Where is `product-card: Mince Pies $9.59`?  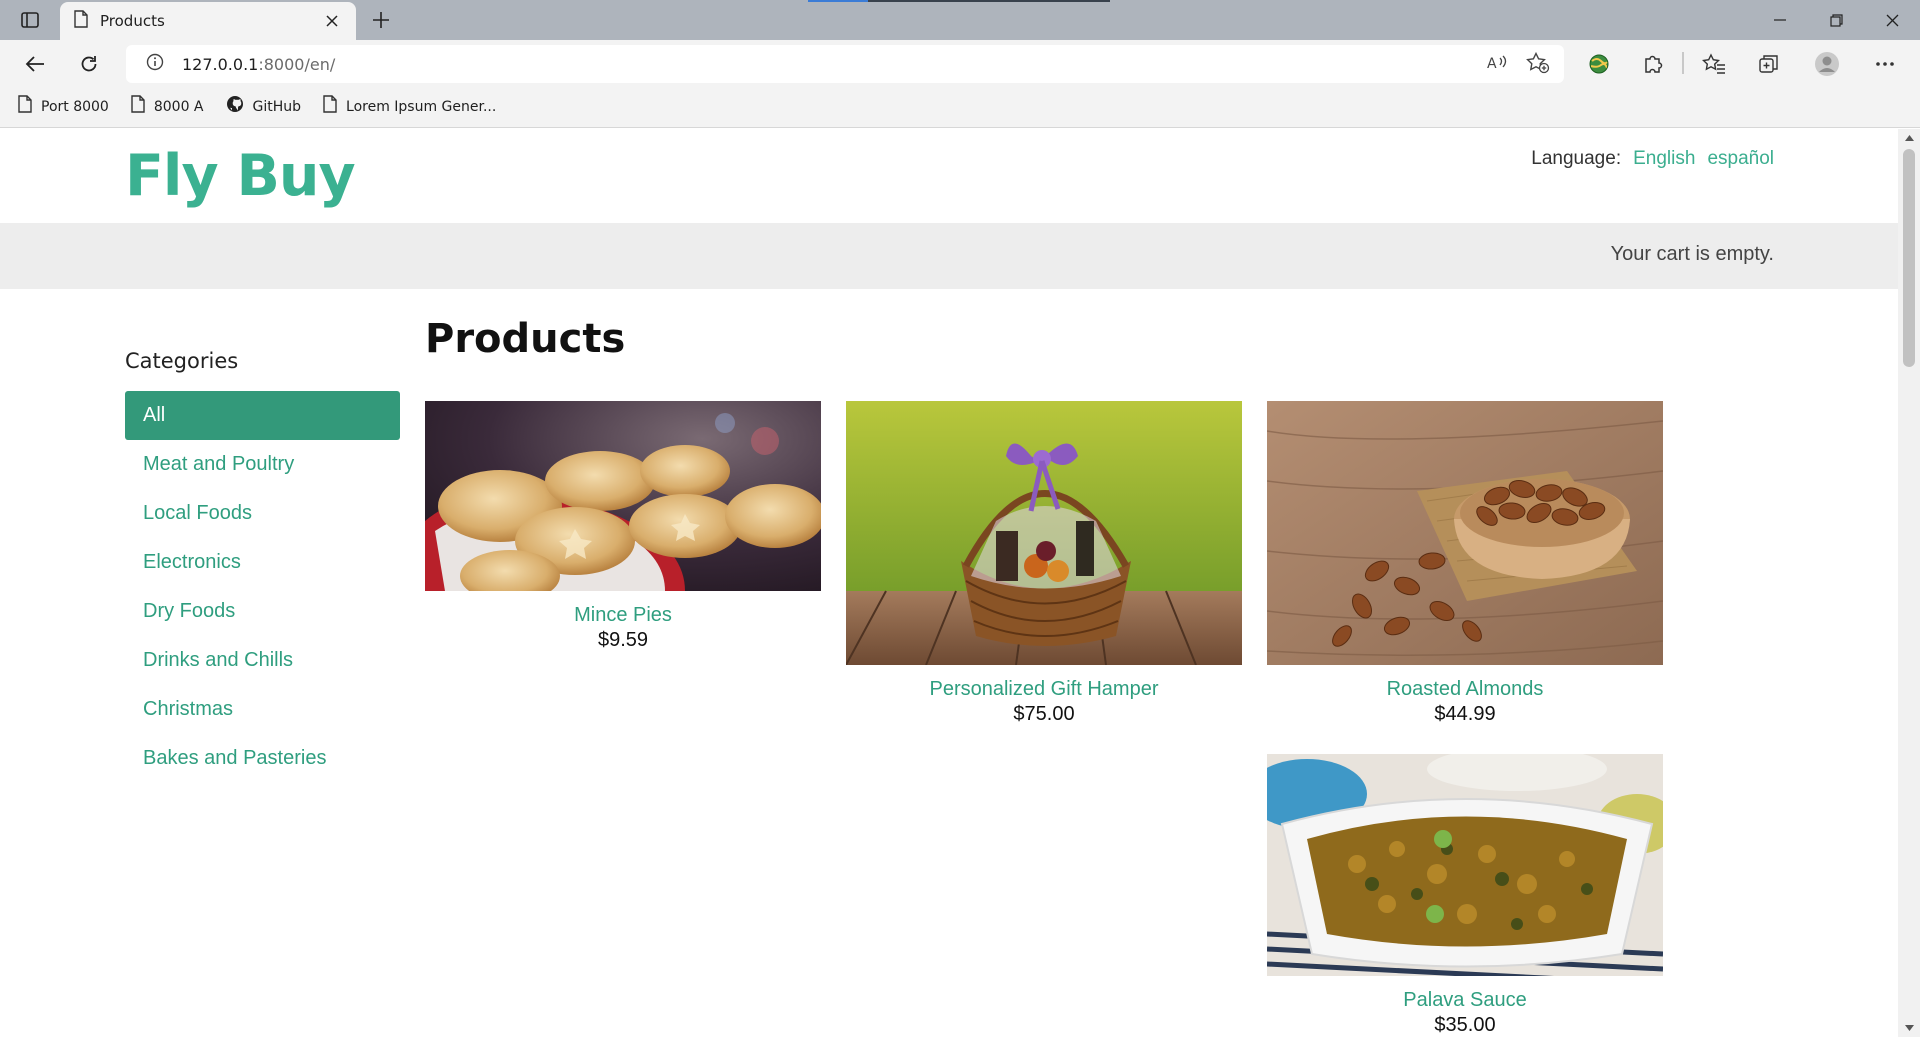
product-card: Mince Pies $9.59 is located at coordinates (623, 526).